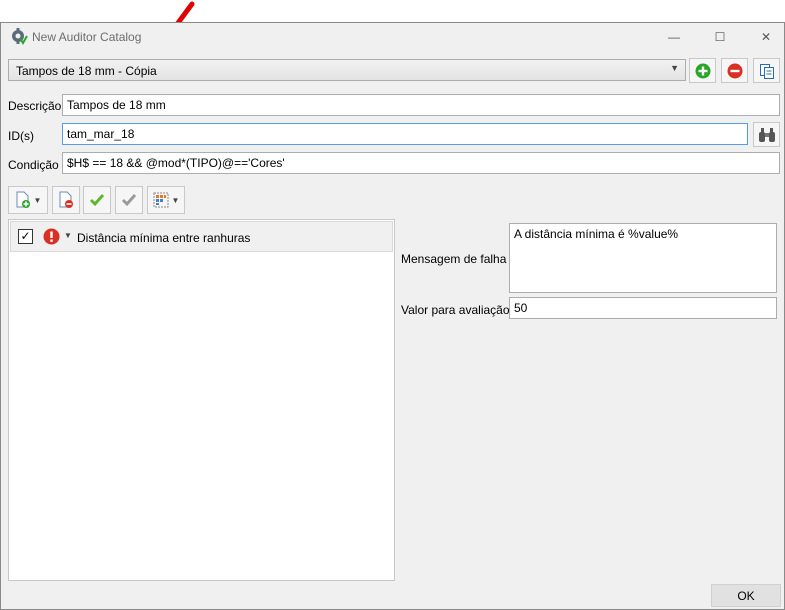 The height and width of the screenshot is (610, 785). Describe the element at coordinates (405, 134) in the screenshot. I see `ids-field: tam_mar_18` at that location.